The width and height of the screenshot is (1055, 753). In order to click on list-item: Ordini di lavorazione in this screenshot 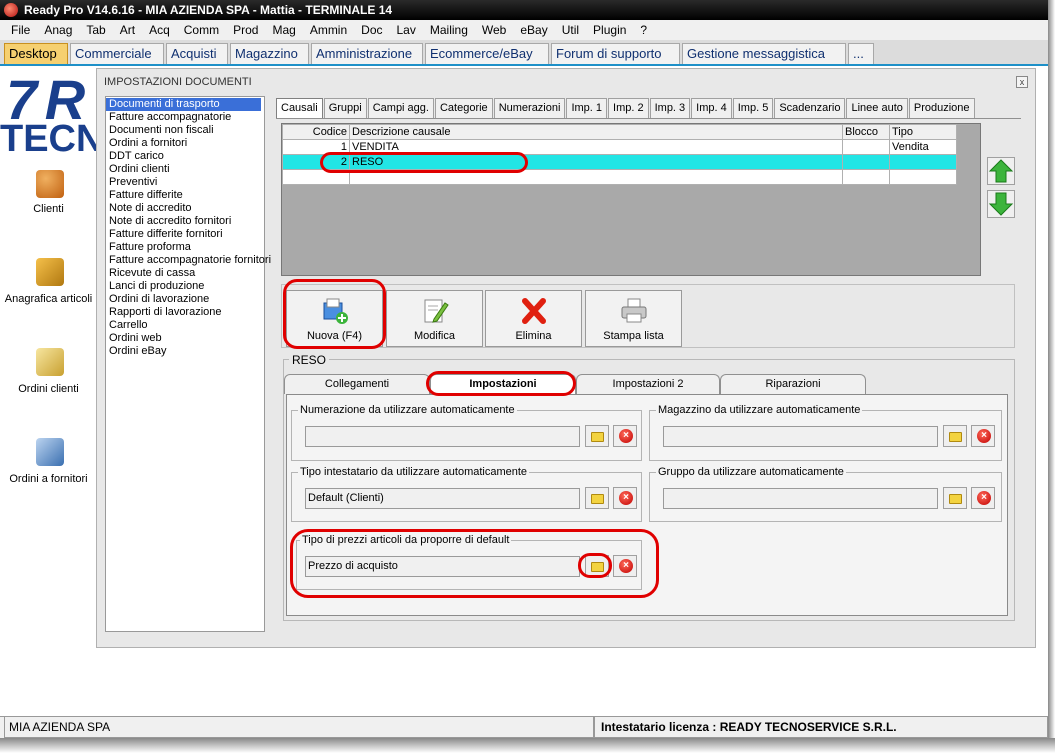, I will do `click(185, 299)`.